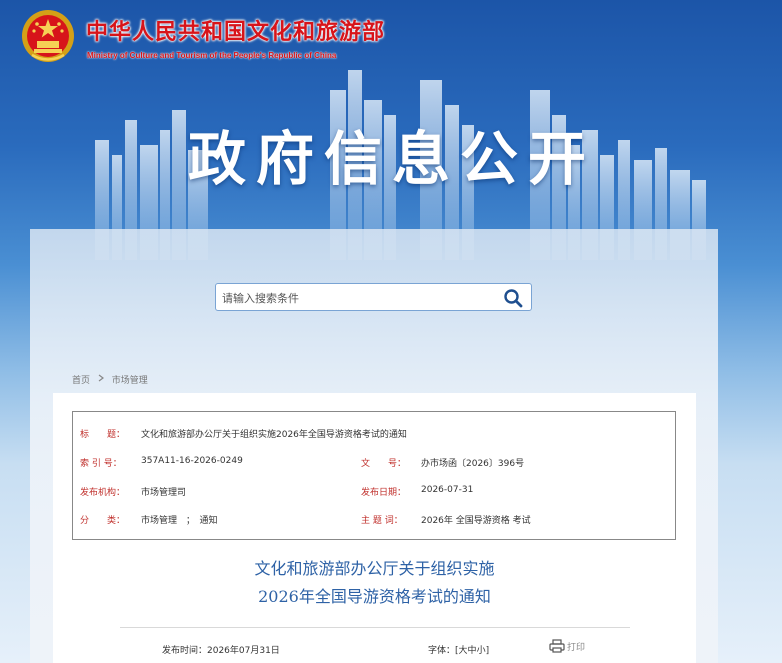 The width and height of the screenshot is (782, 663). Describe the element at coordinates (487, 651) in the screenshot. I see `font-size-bracket-close: ]` at that location.